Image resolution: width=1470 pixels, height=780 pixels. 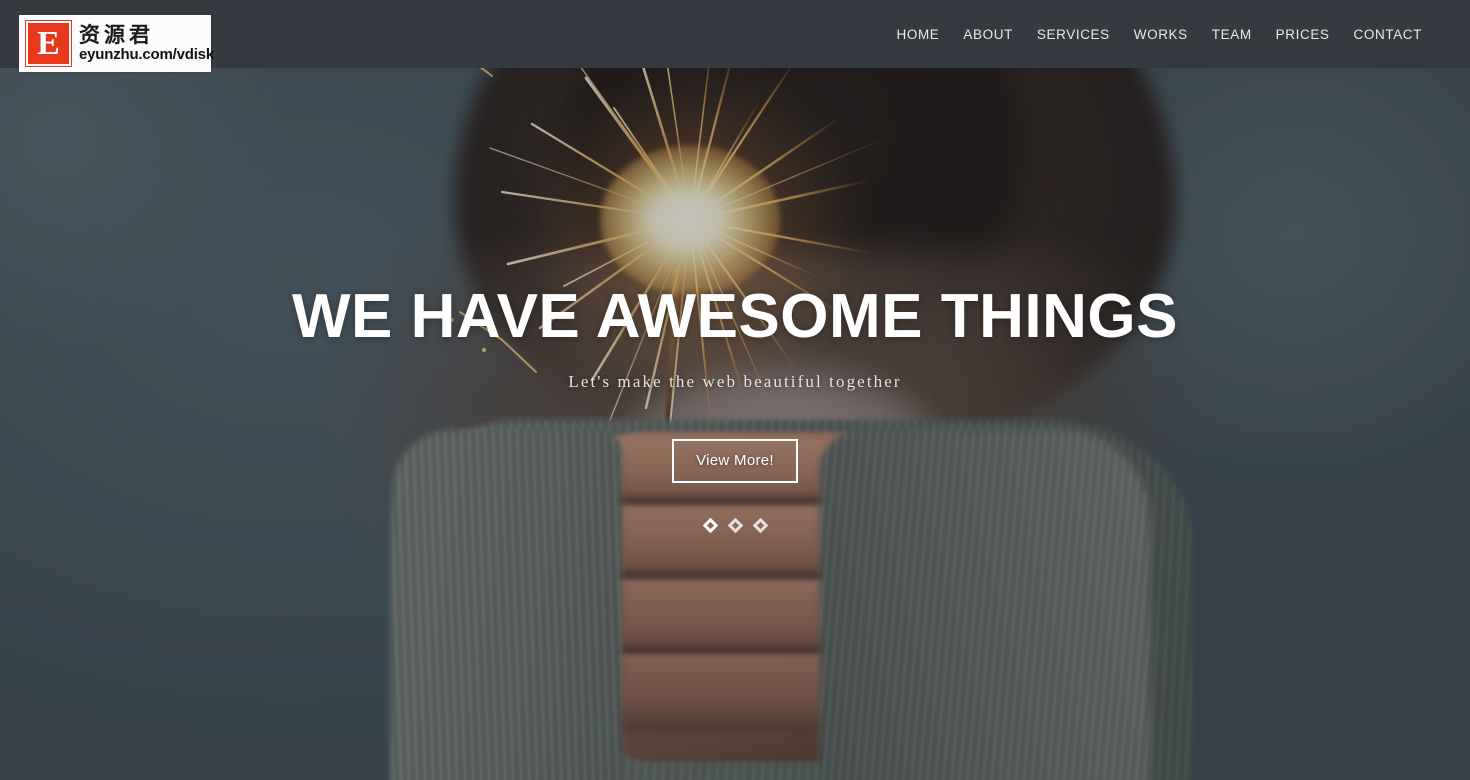 I want to click on nav-works: WORKS, so click(x=1161, y=34).